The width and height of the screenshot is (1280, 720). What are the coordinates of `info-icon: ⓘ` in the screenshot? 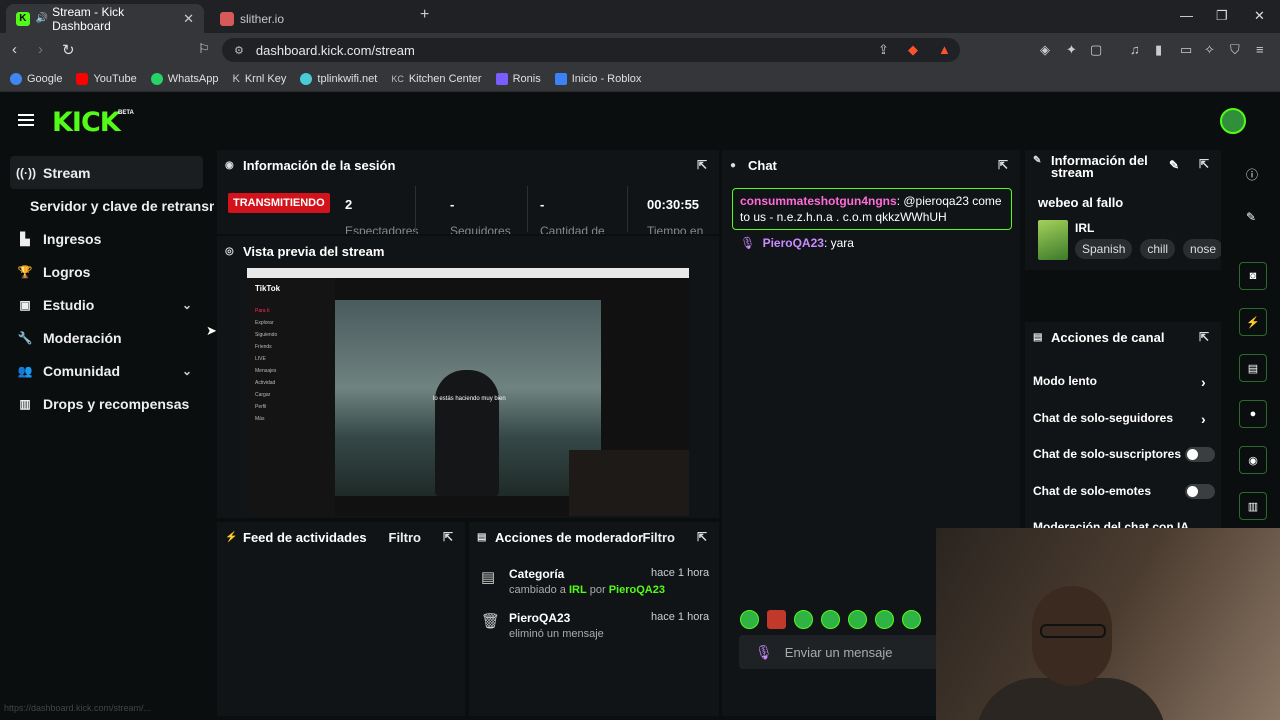 It's located at (1252, 174).